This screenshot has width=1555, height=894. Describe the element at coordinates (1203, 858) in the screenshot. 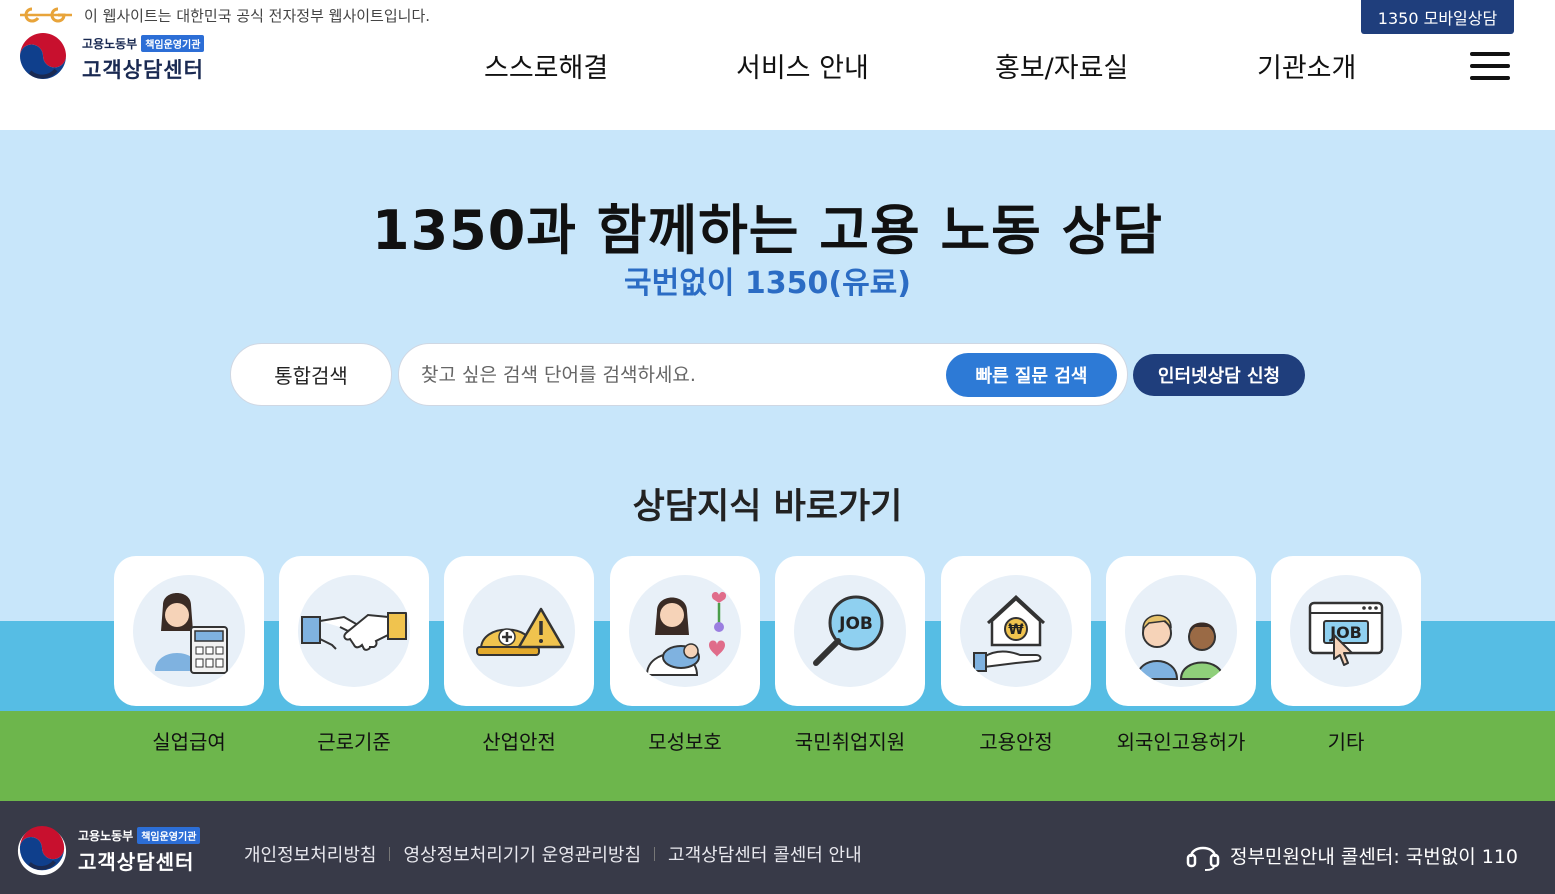

I see `headset-icon` at that location.